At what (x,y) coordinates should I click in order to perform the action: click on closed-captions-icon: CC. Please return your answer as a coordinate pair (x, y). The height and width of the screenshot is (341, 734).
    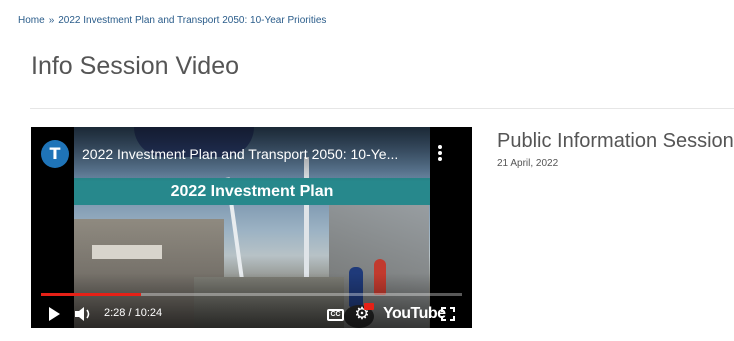
    Looking at the image, I should click on (335, 315).